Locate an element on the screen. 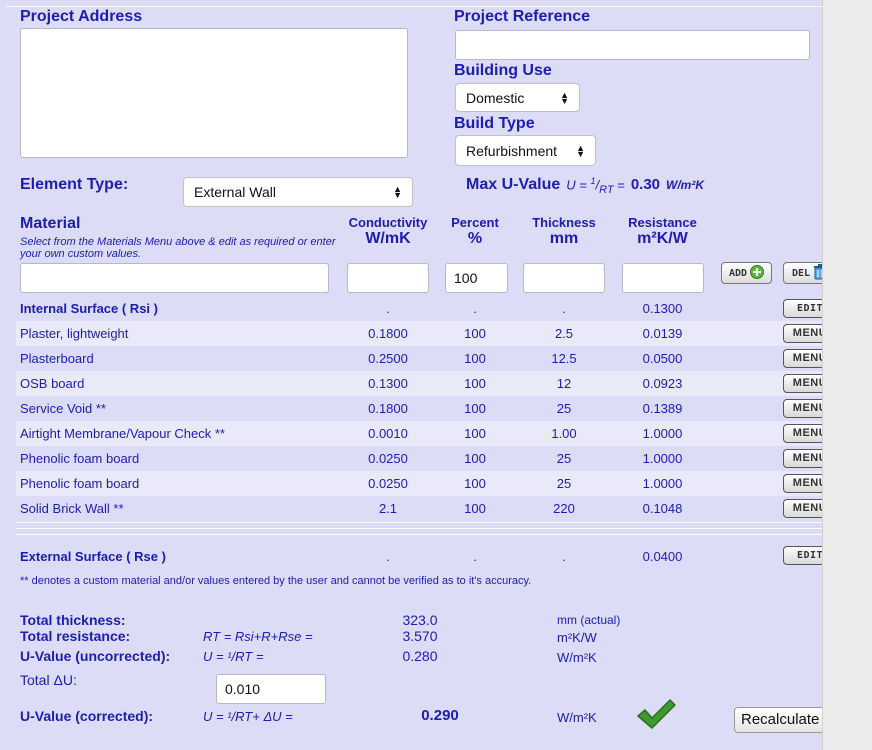  checkmark-icon is located at coordinates (656, 715).